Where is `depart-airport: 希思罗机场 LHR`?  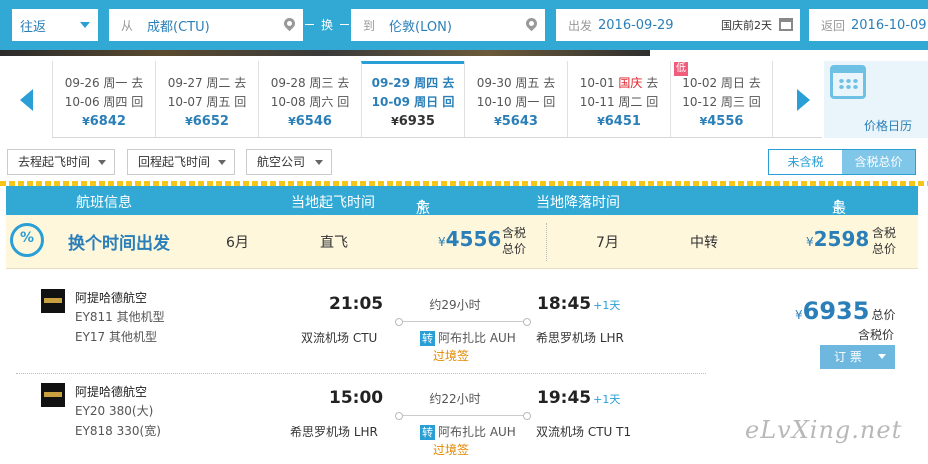
depart-airport: 希思罗机场 LHR is located at coordinates (334, 432).